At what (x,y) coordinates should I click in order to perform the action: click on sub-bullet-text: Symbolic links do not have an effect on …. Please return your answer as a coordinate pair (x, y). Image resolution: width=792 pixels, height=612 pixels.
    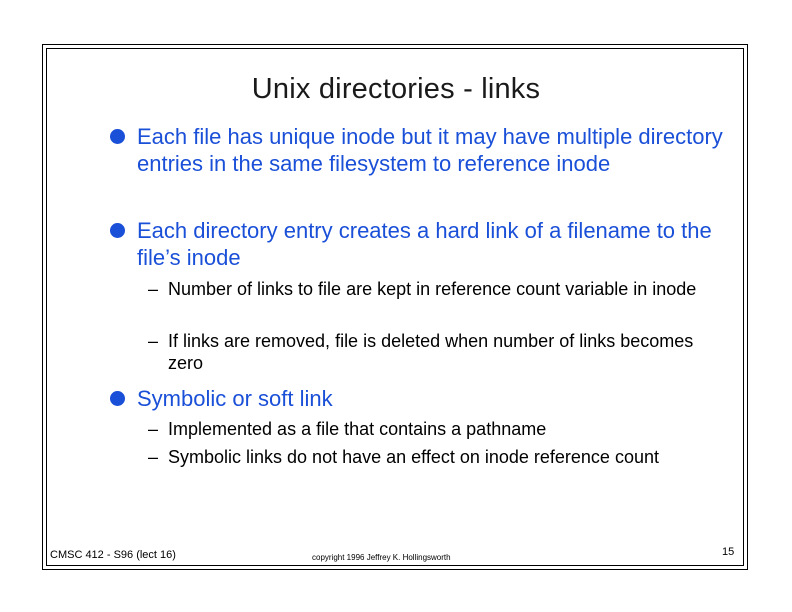
    Looking at the image, I should click on (413, 457).